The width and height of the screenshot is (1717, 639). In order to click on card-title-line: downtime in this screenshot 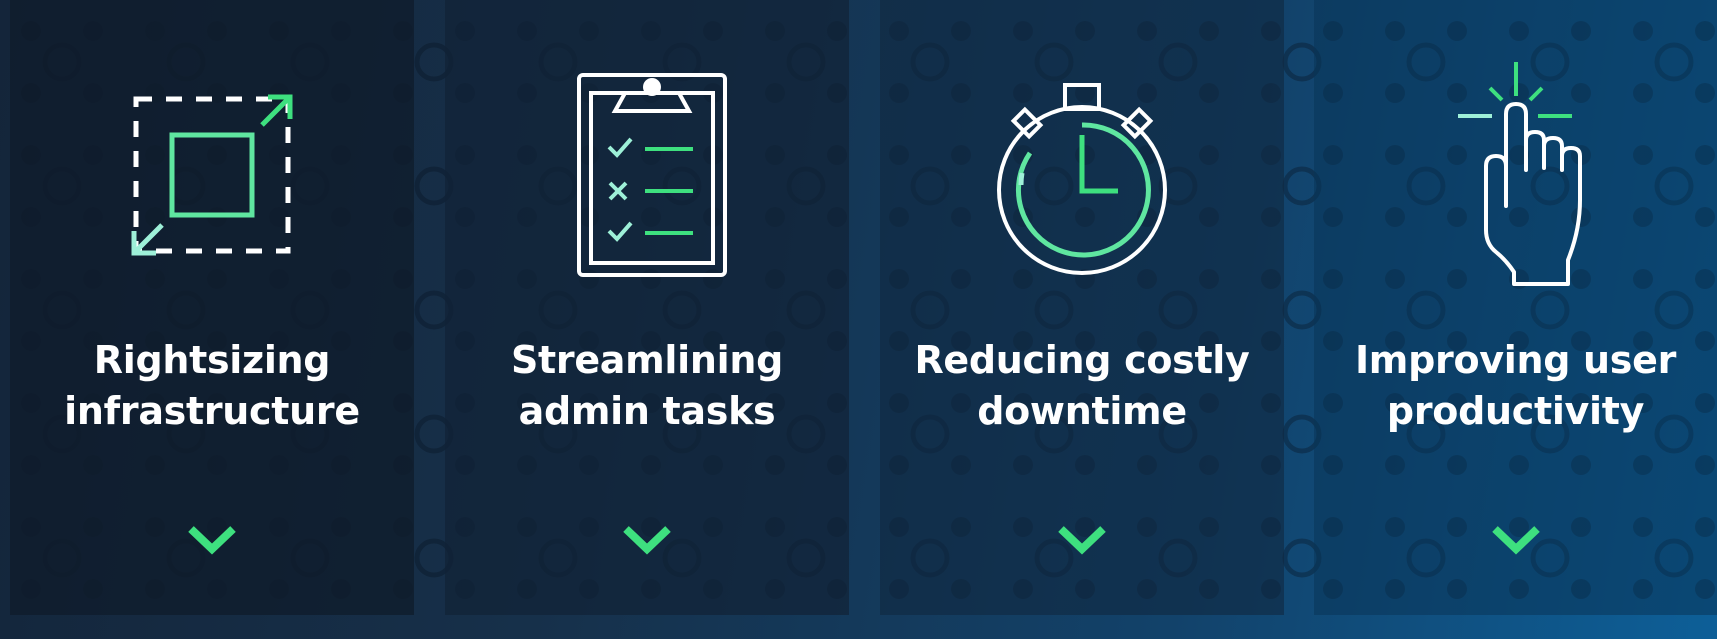, I will do `click(1082, 411)`.